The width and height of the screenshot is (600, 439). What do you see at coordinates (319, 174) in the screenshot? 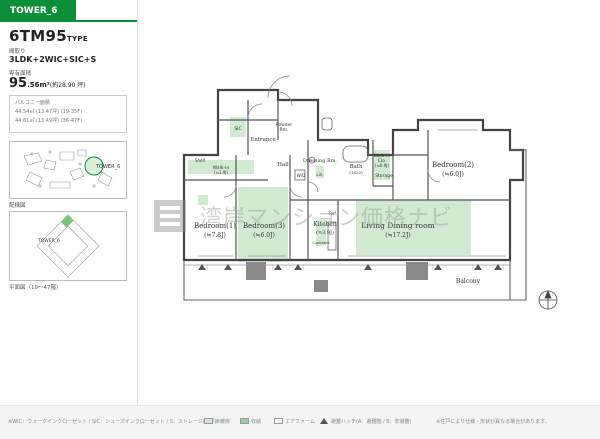
I see `lin-label: Lin.` at bounding box center [319, 174].